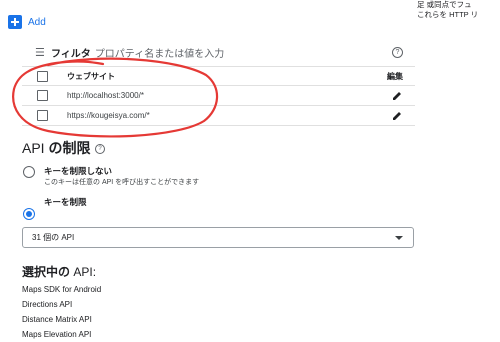  What do you see at coordinates (78, 171) in the screenshot?
I see `radio-dont-restrict-label: キーを制限しない` at bounding box center [78, 171].